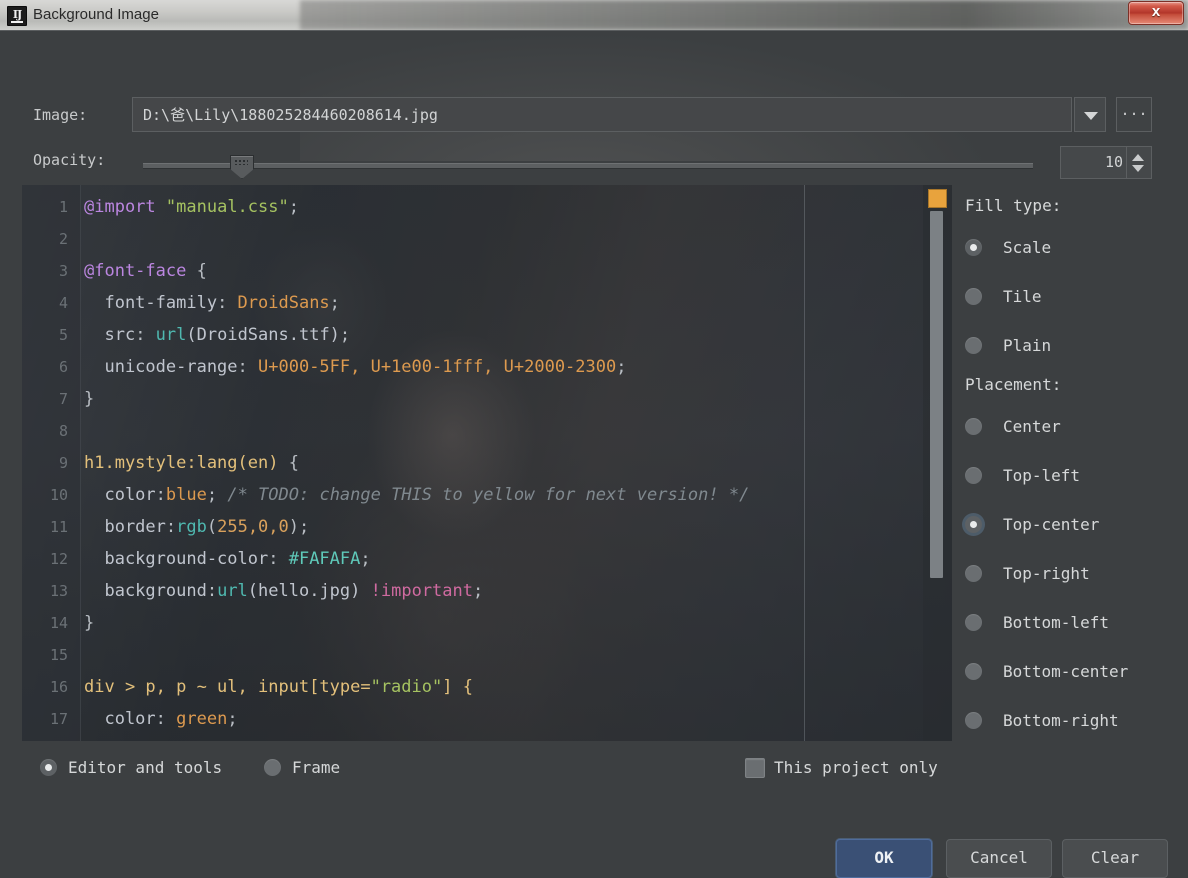 The height and width of the screenshot is (878, 1188). What do you see at coordinates (999, 858) in the screenshot?
I see `cancel-button: Cancel` at bounding box center [999, 858].